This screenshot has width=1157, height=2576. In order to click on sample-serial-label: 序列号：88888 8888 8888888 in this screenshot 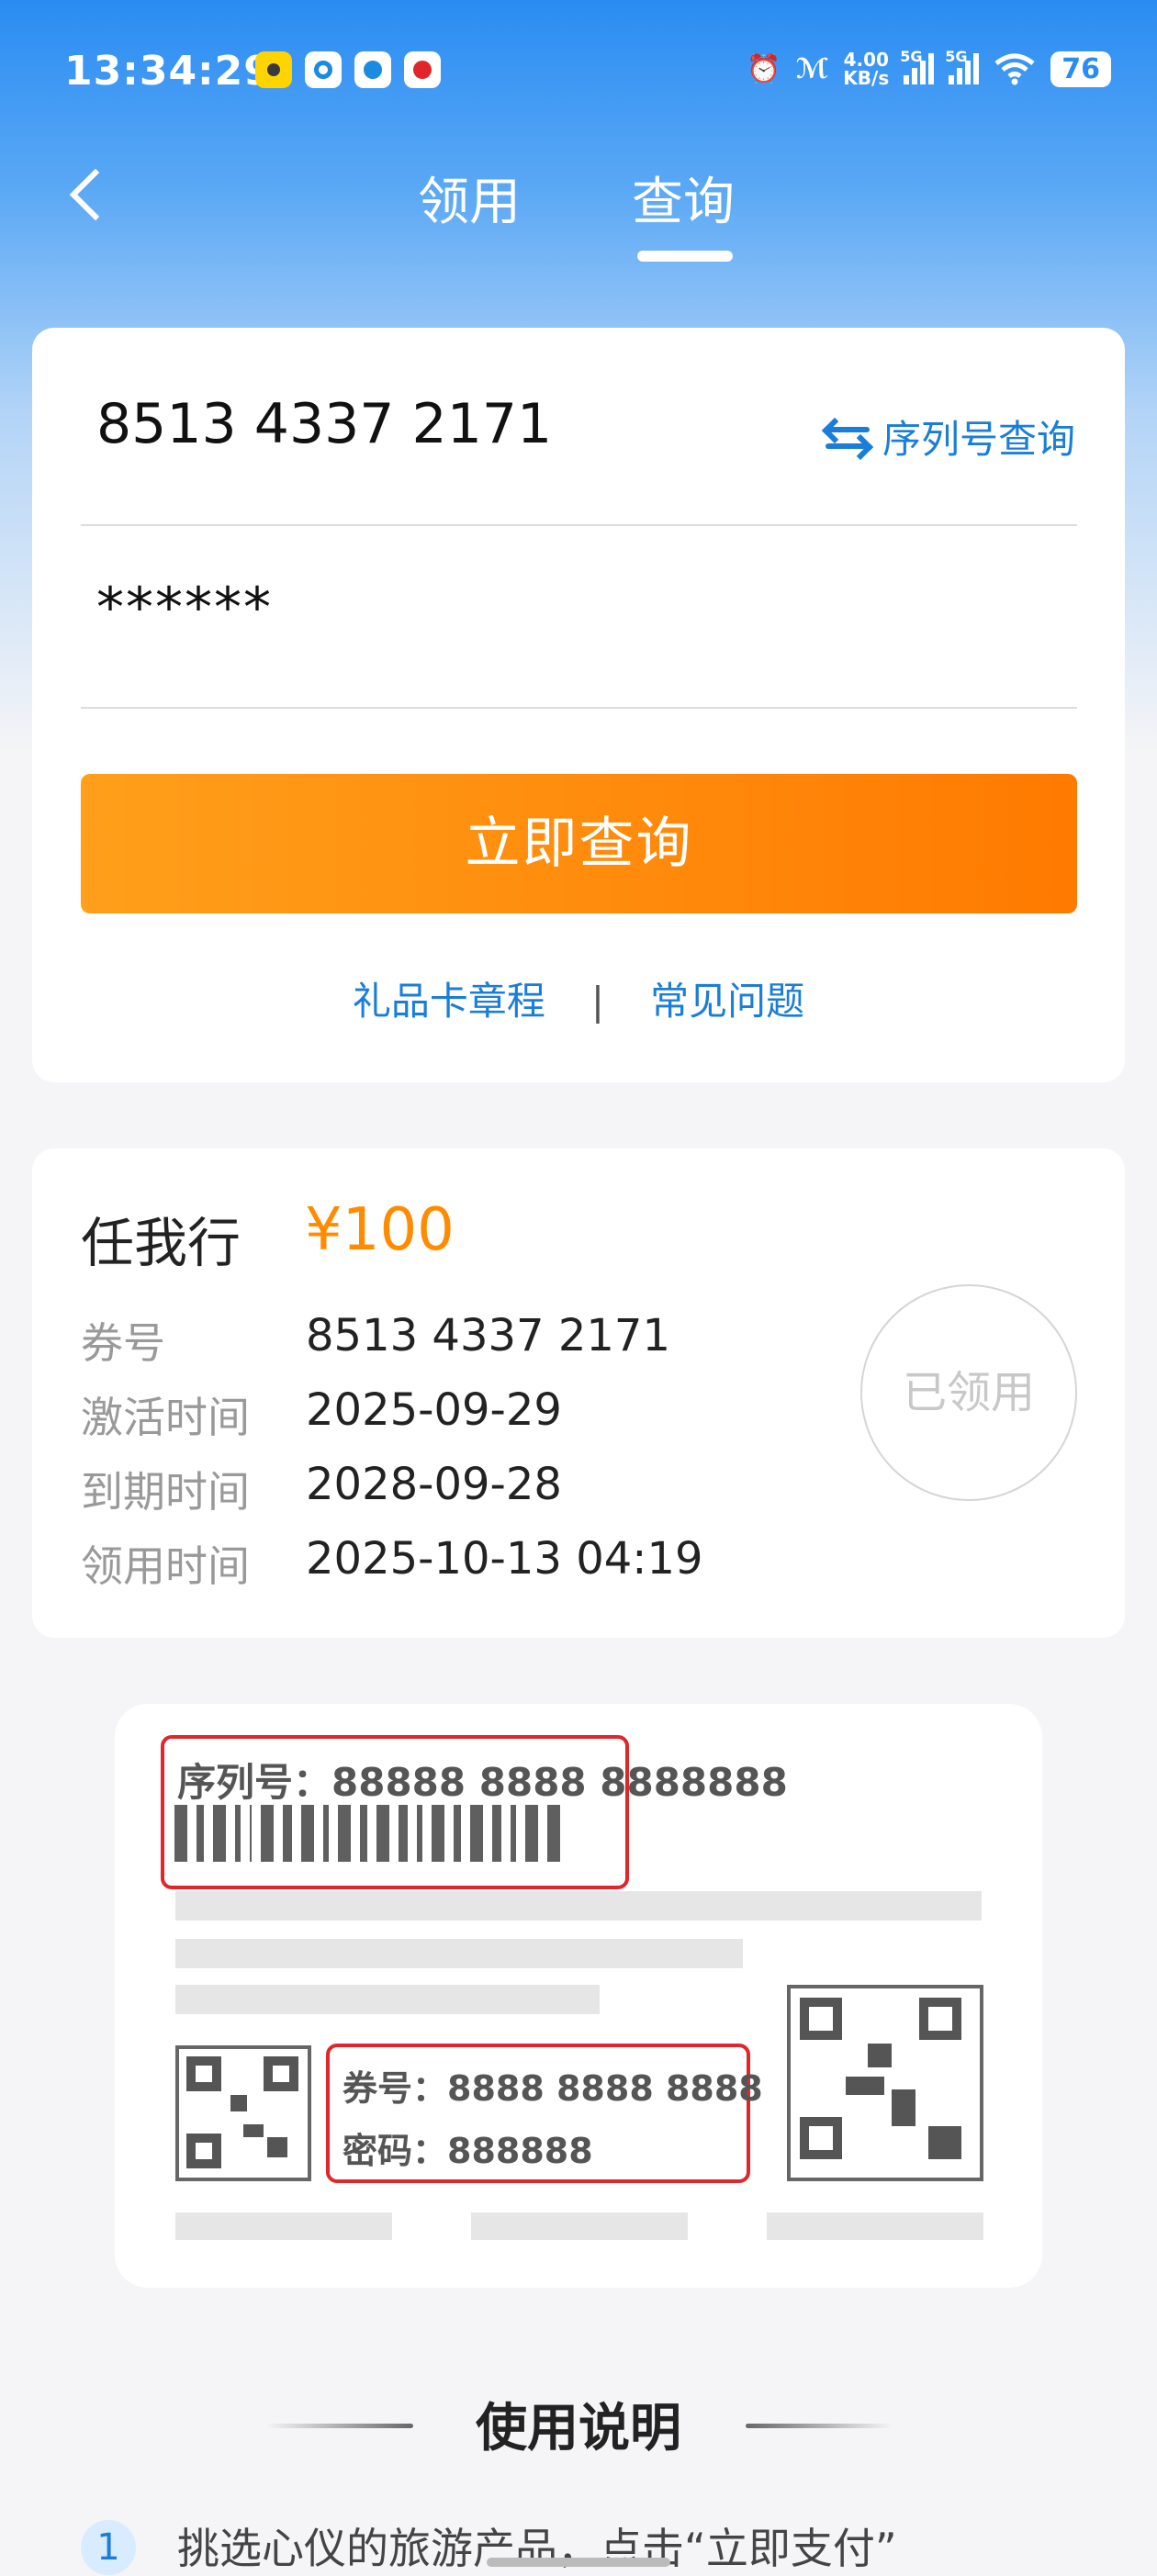, I will do `click(482, 1782)`.